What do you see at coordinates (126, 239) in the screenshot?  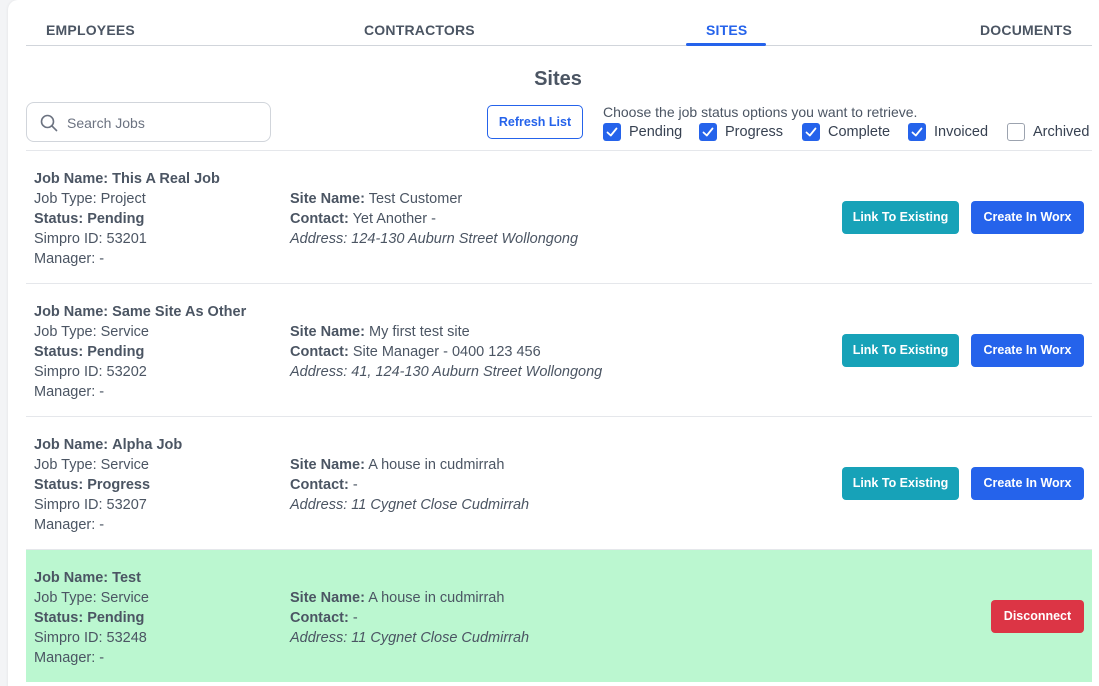 I see `simpro-id: 53201` at bounding box center [126, 239].